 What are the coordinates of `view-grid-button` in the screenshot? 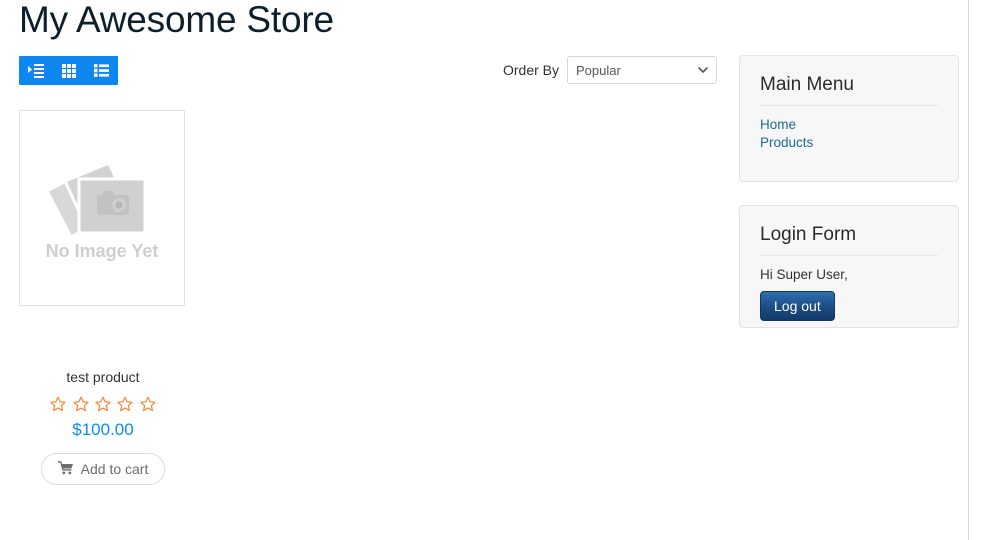 It's located at (68, 70).